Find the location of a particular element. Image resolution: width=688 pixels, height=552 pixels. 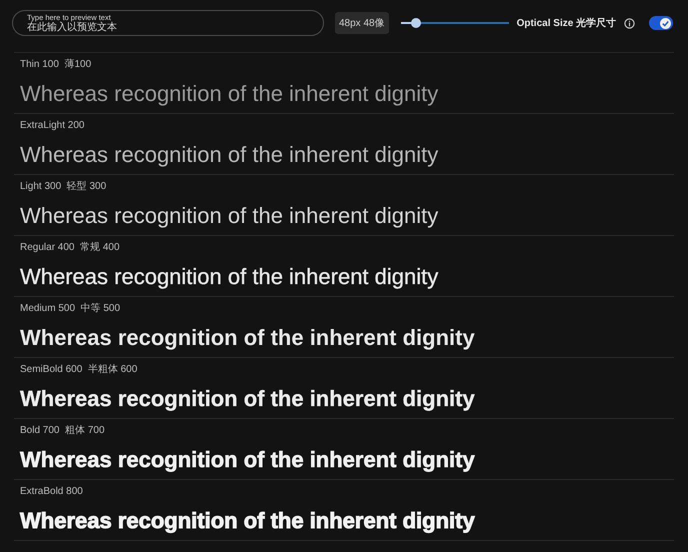

placeholder-text: 在此输入以预览文本 is located at coordinates (72, 28).